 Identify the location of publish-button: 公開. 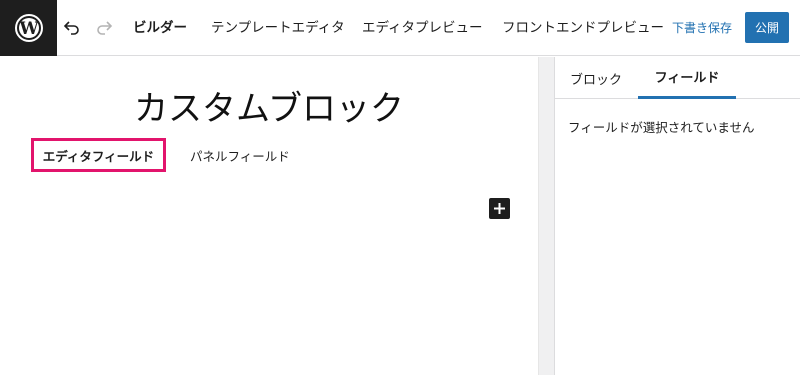
(767, 27).